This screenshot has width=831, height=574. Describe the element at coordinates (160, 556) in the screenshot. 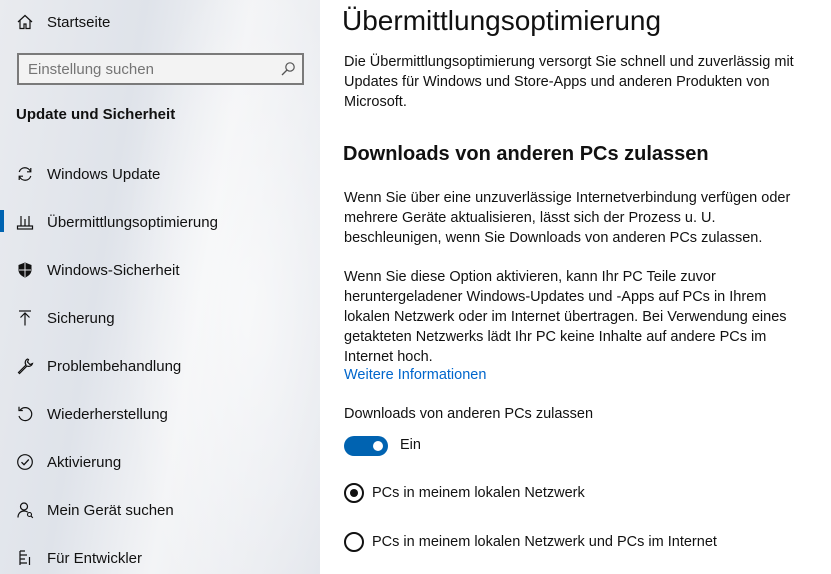

I see `sidebar-item-developers: Für Entwickler` at that location.